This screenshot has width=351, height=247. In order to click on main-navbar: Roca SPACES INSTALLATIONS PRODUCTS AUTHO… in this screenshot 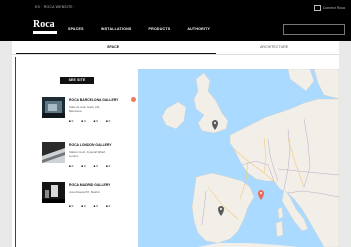, I will do `click(175, 29)`.